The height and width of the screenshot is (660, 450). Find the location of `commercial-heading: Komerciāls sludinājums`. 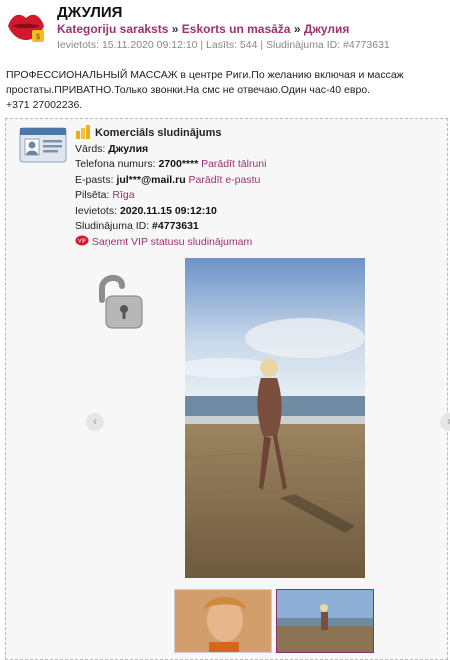

commercial-heading: Komerciāls sludinājums is located at coordinates (158, 133).